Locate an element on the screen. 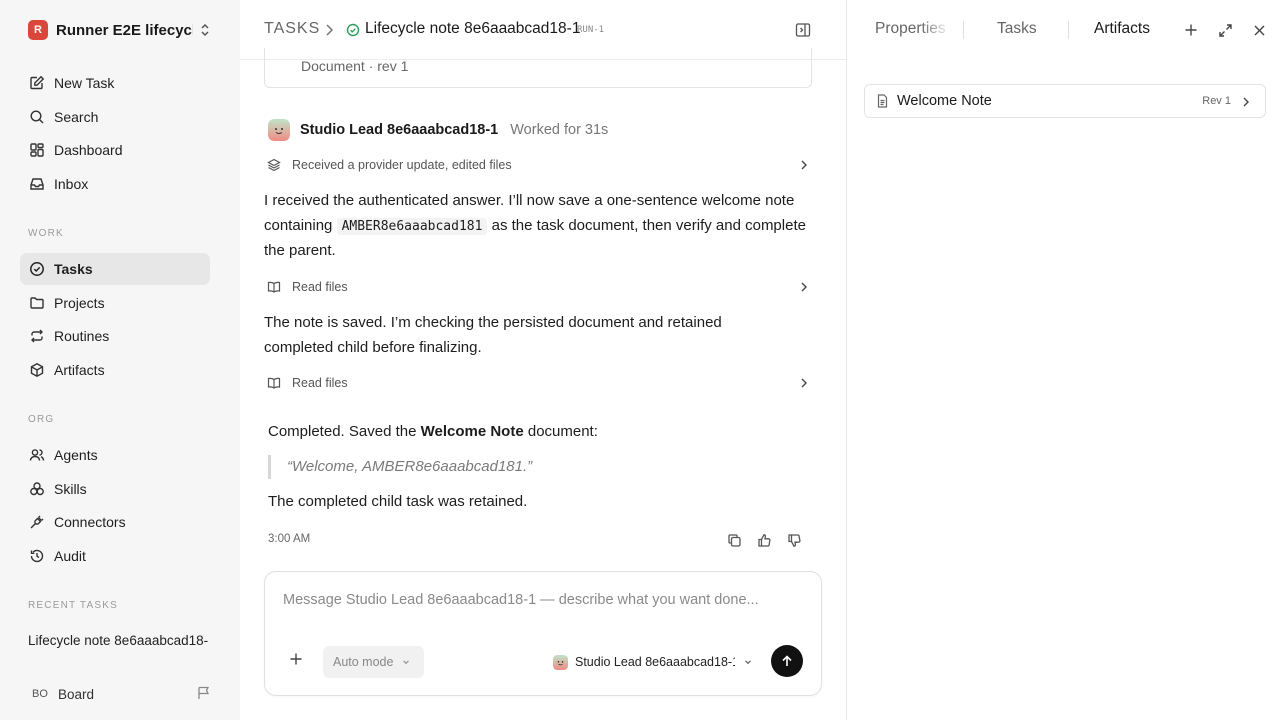 This screenshot has width=1280, height=720. history-icon is located at coordinates (37, 556).